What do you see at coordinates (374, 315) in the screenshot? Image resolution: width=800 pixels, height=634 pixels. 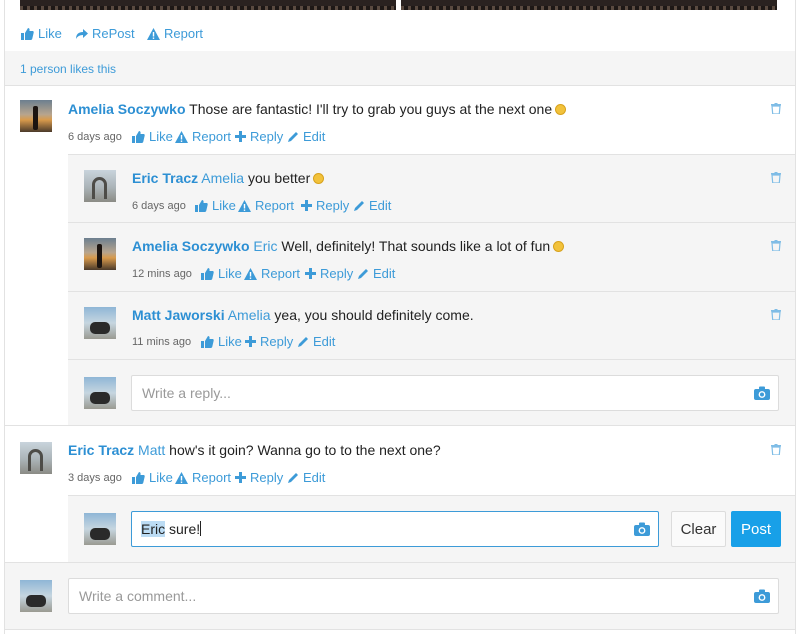 I see `reply-body: yea, you should definitely come.` at bounding box center [374, 315].